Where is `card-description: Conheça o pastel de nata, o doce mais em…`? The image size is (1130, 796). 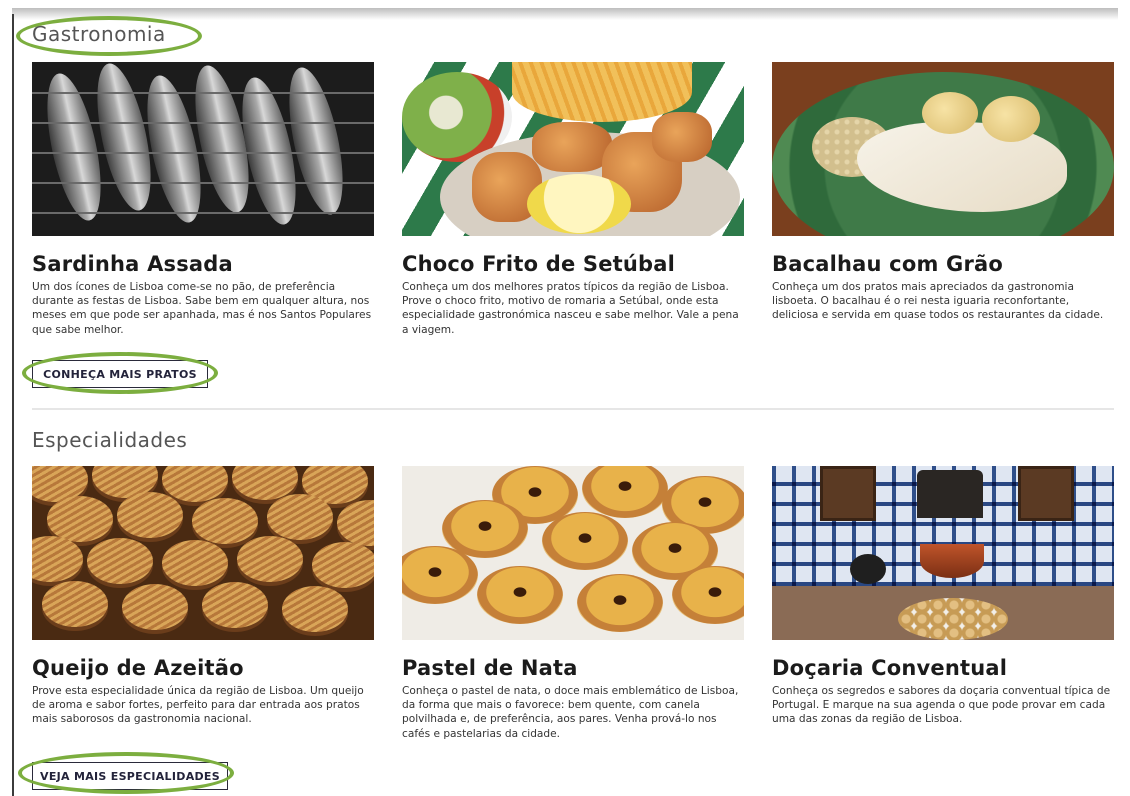
card-description: Conheça o pastel de nata, o doce mais em… is located at coordinates (570, 712).